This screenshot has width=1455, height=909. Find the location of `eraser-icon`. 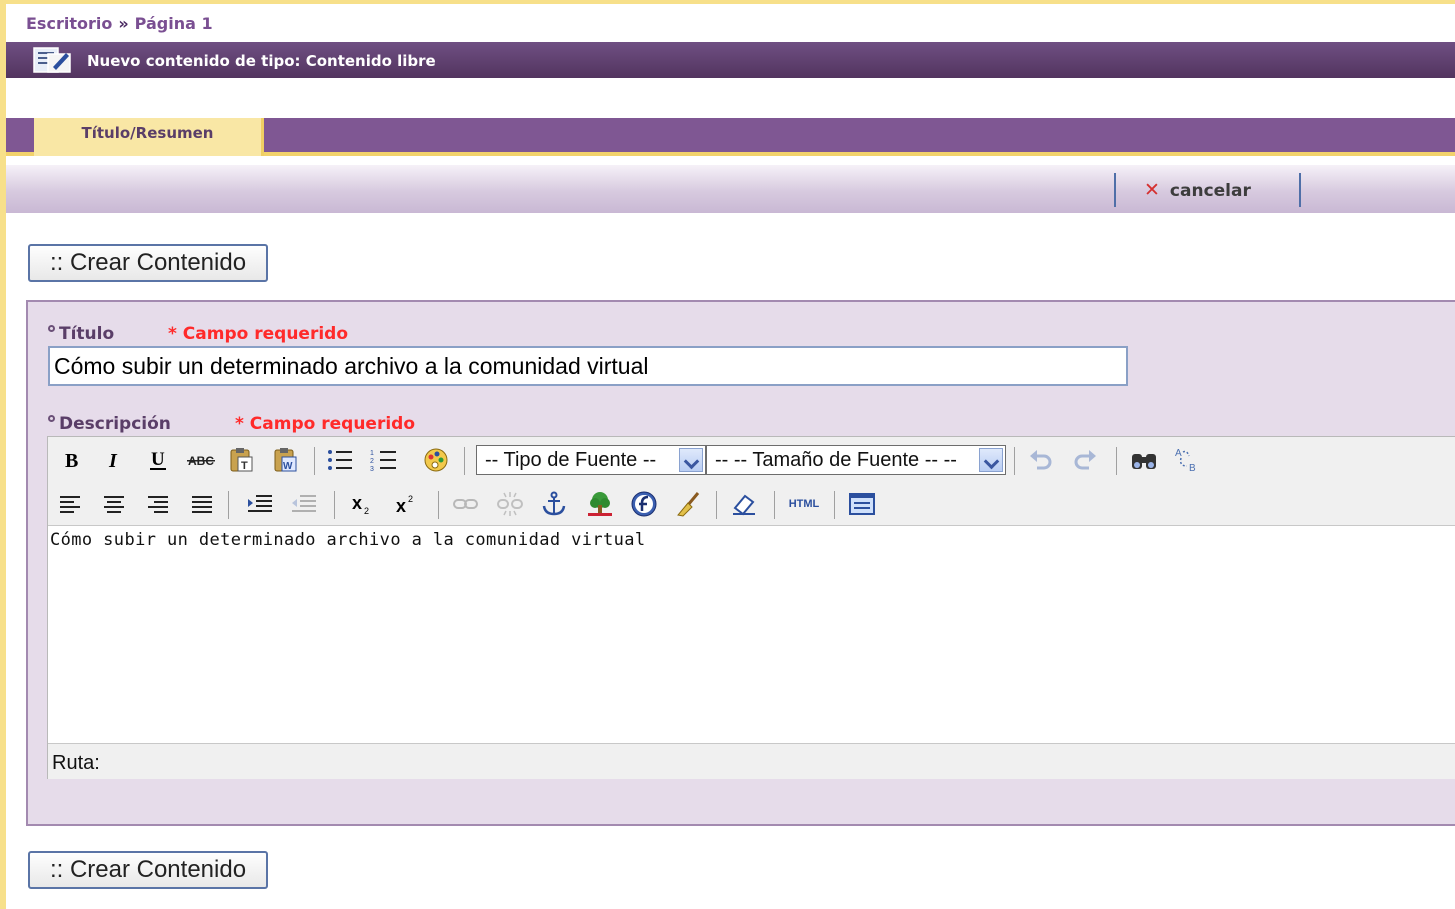

eraser-icon is located at coordinates (744, 505).